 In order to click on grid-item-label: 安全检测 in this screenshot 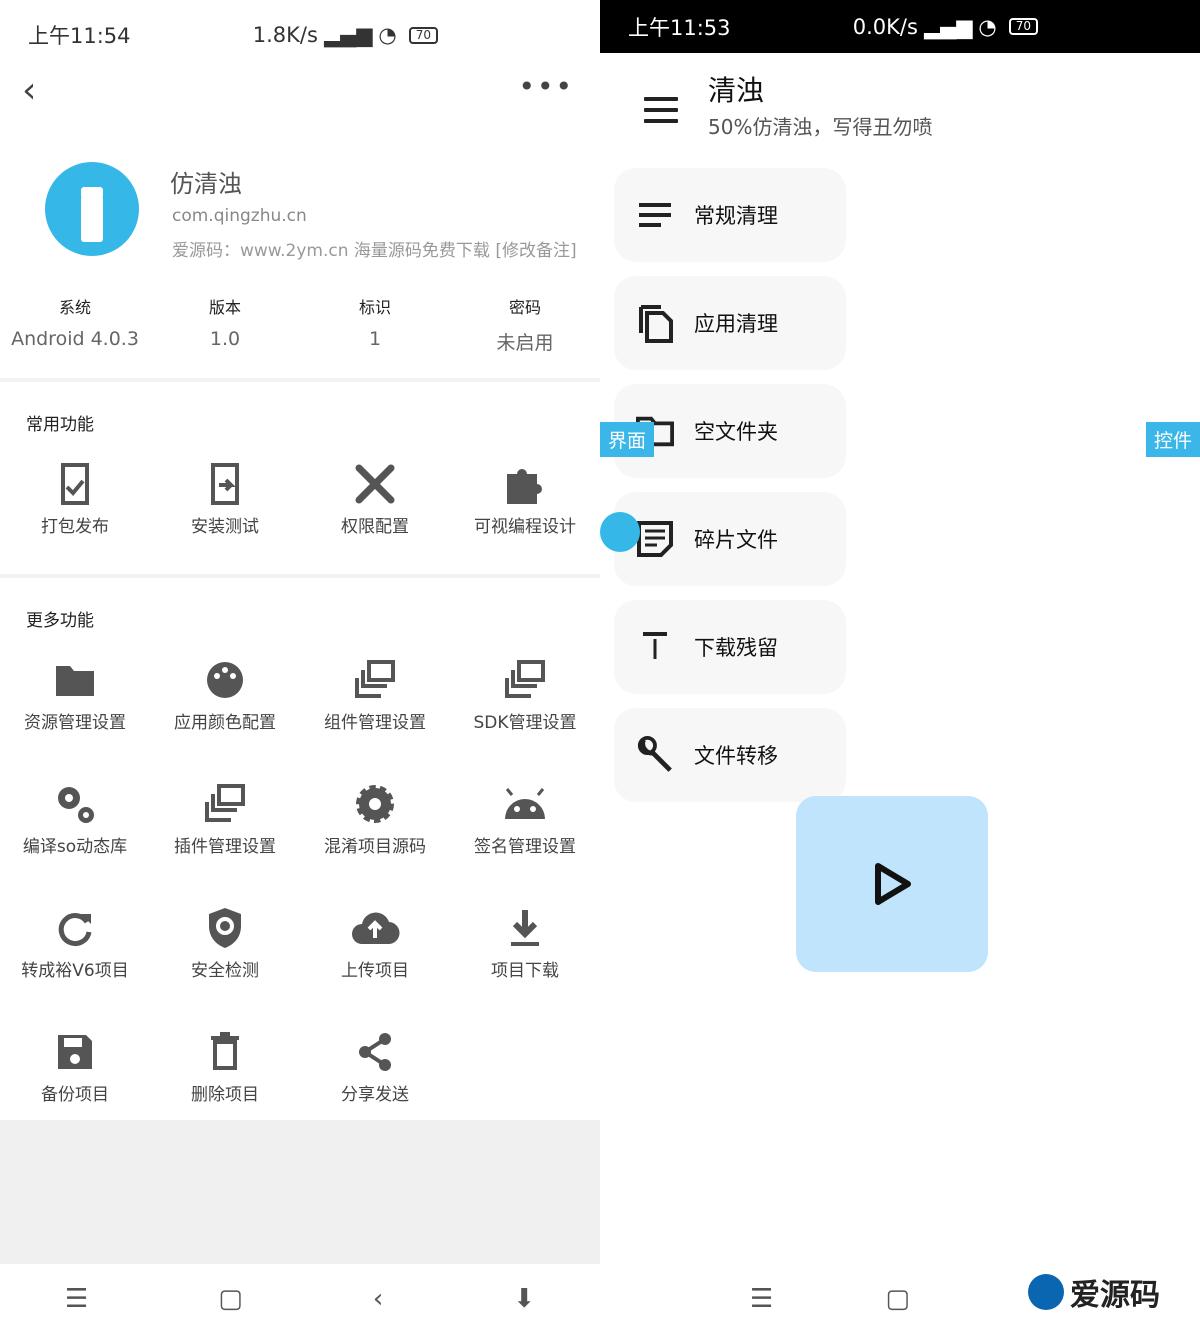, I will do `click(225, 971)`.